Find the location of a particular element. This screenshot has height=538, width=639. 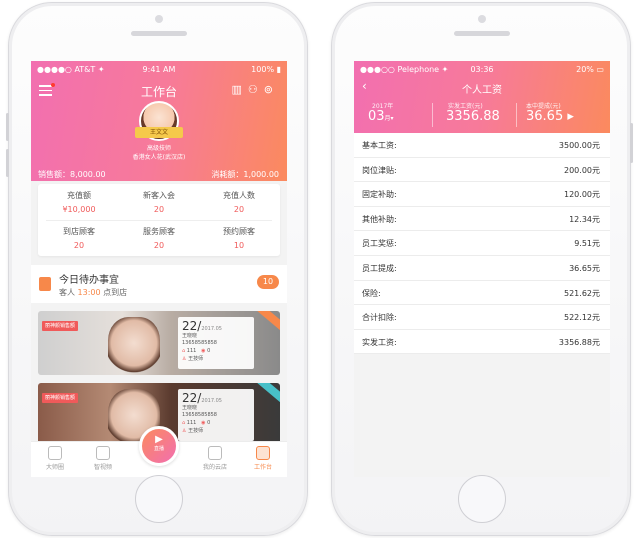

document-icon is located at coordinates (103, 453).